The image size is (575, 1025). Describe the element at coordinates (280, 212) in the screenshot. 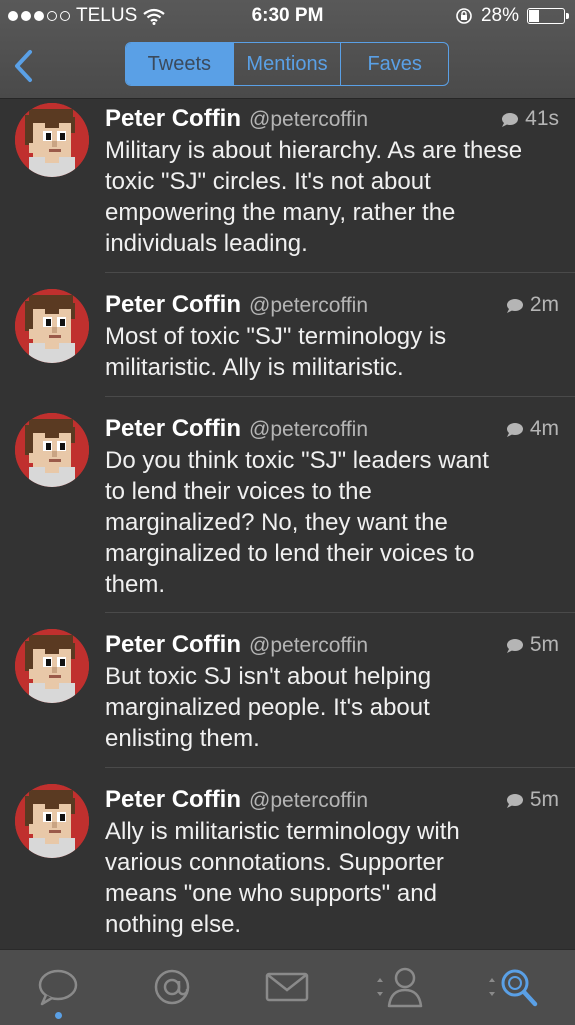

I see `tweet-line: empowering the many, rather the` at that location.